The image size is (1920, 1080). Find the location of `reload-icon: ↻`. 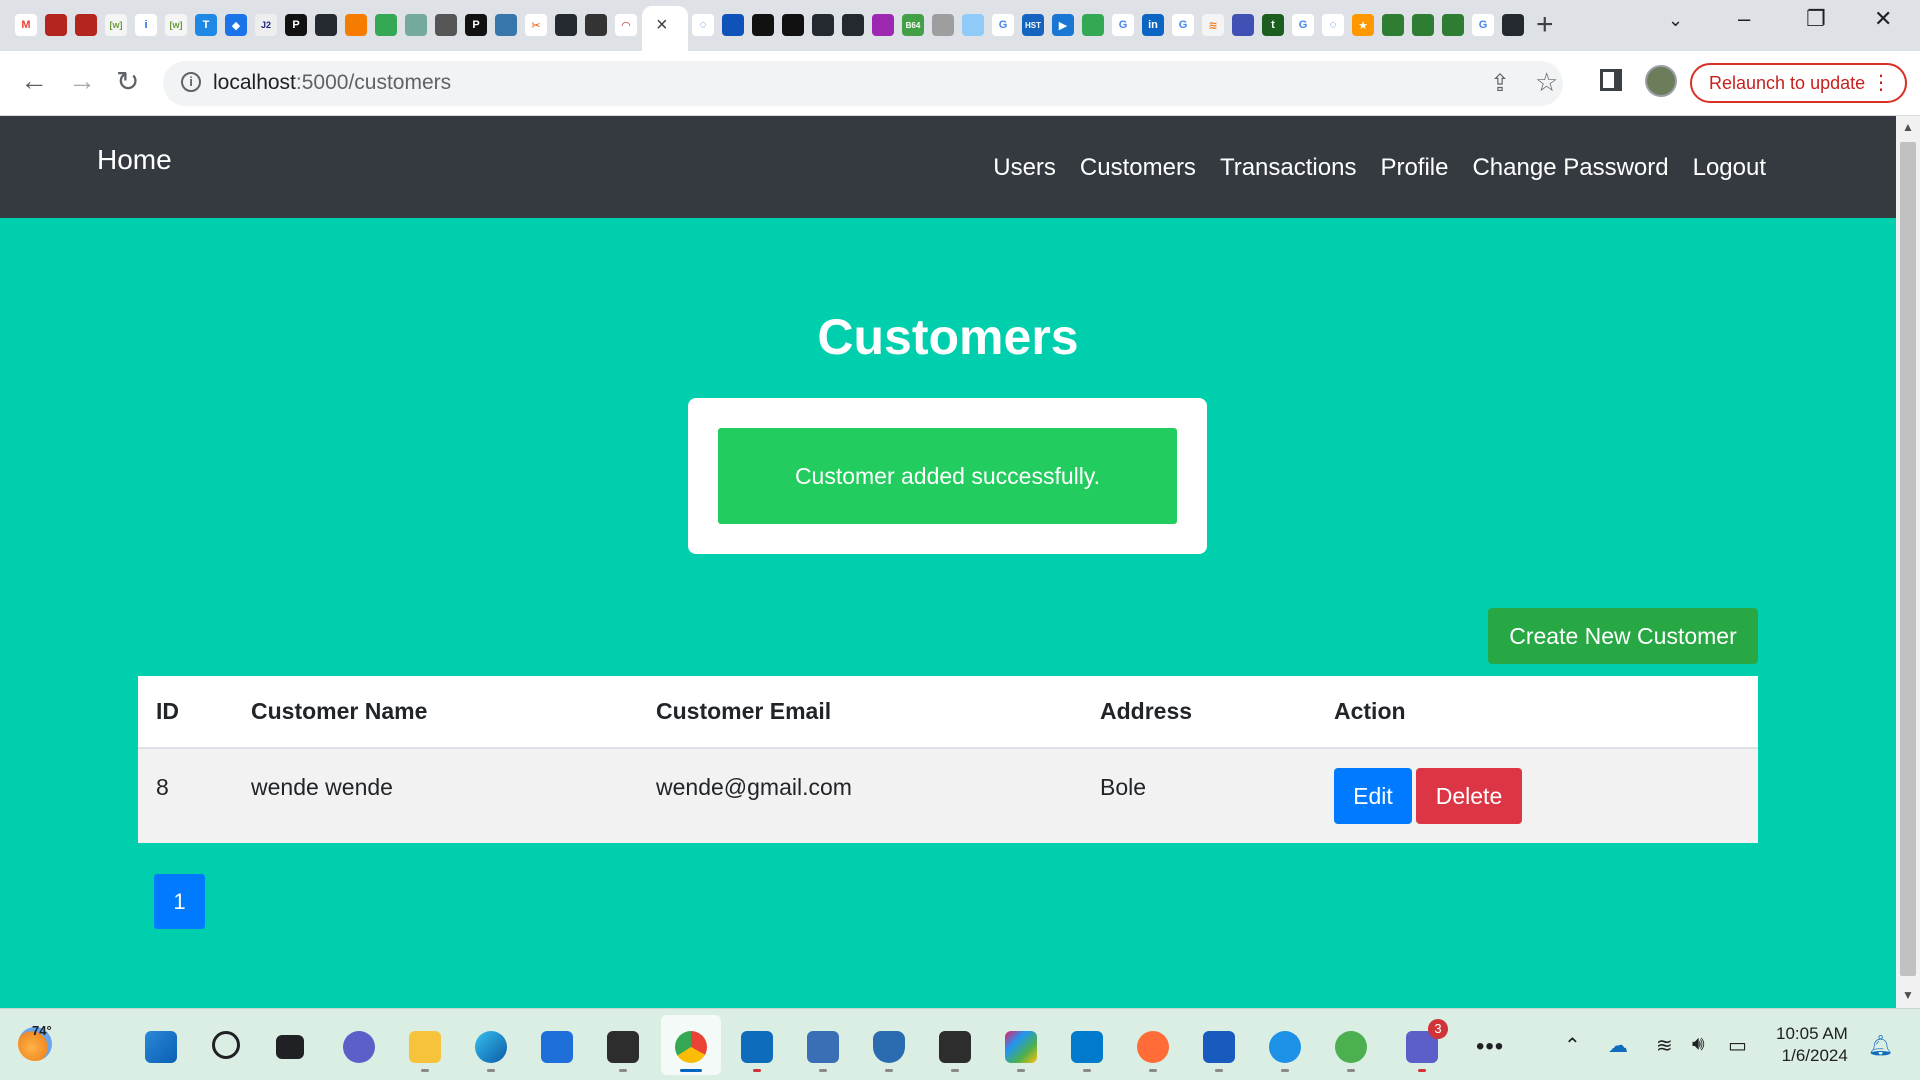

reload-icon: ↻ is located at coordinates (127, 81).